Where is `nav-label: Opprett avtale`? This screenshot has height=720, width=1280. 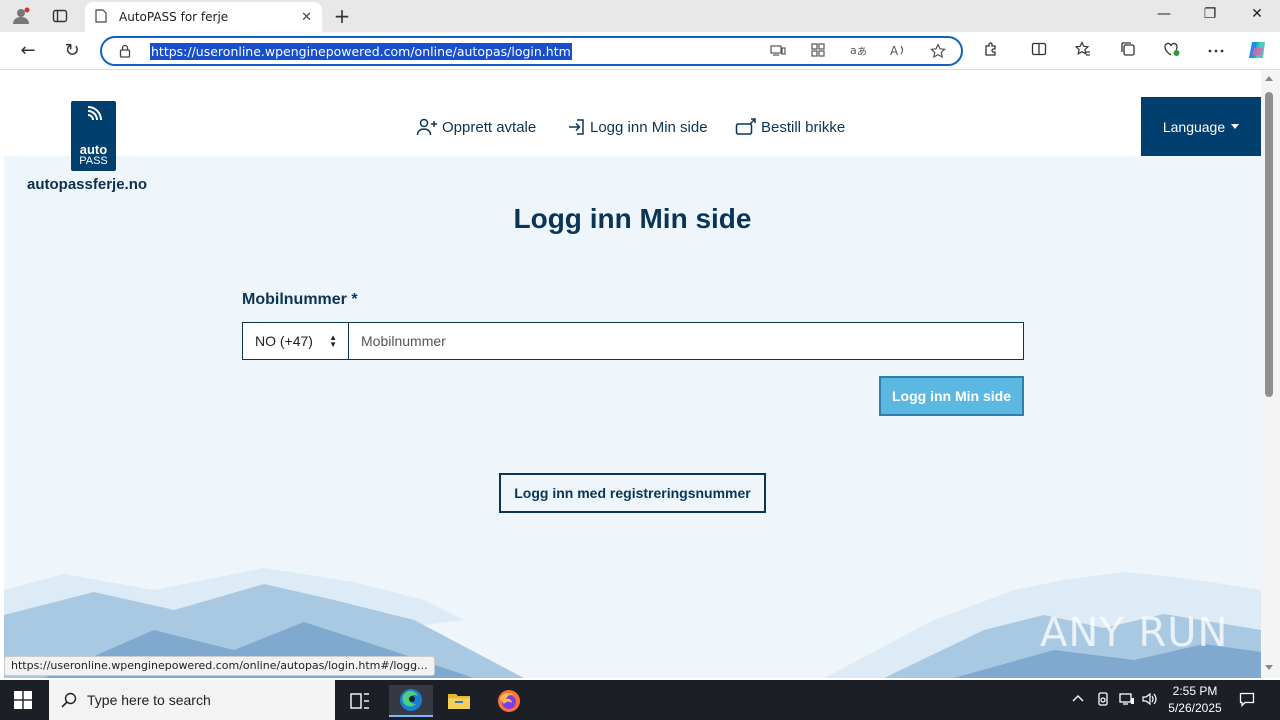 nav-label: Opprett avtale is located at coordinates (489, 127).